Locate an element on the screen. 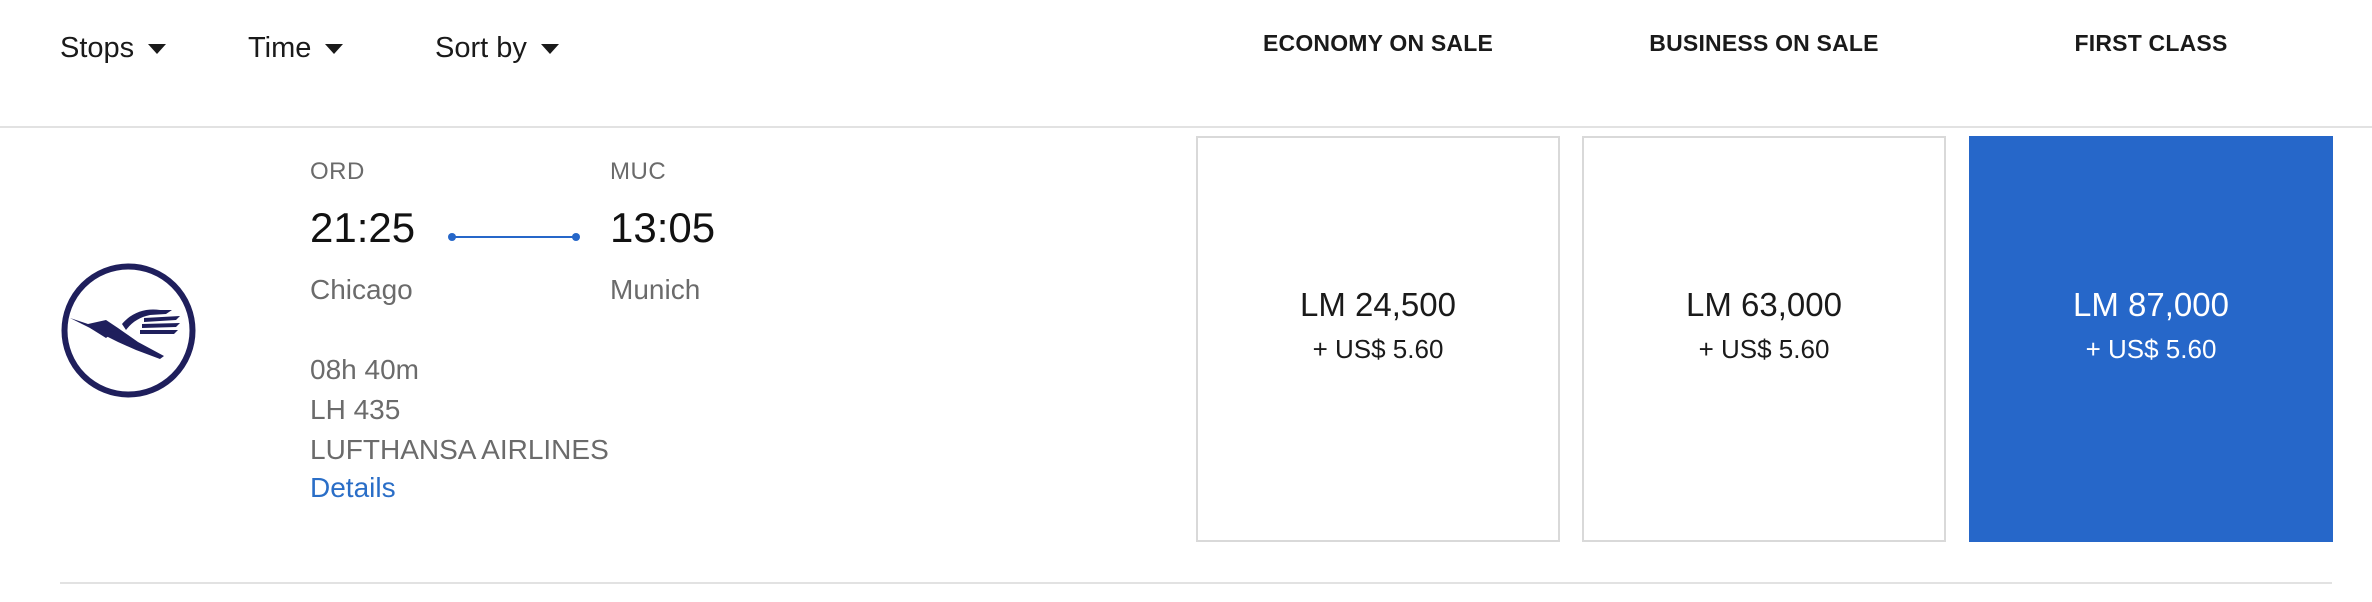 This screenshot has width=2372, height=602. time-filter-label: Time is located at coordinates (280, 47).